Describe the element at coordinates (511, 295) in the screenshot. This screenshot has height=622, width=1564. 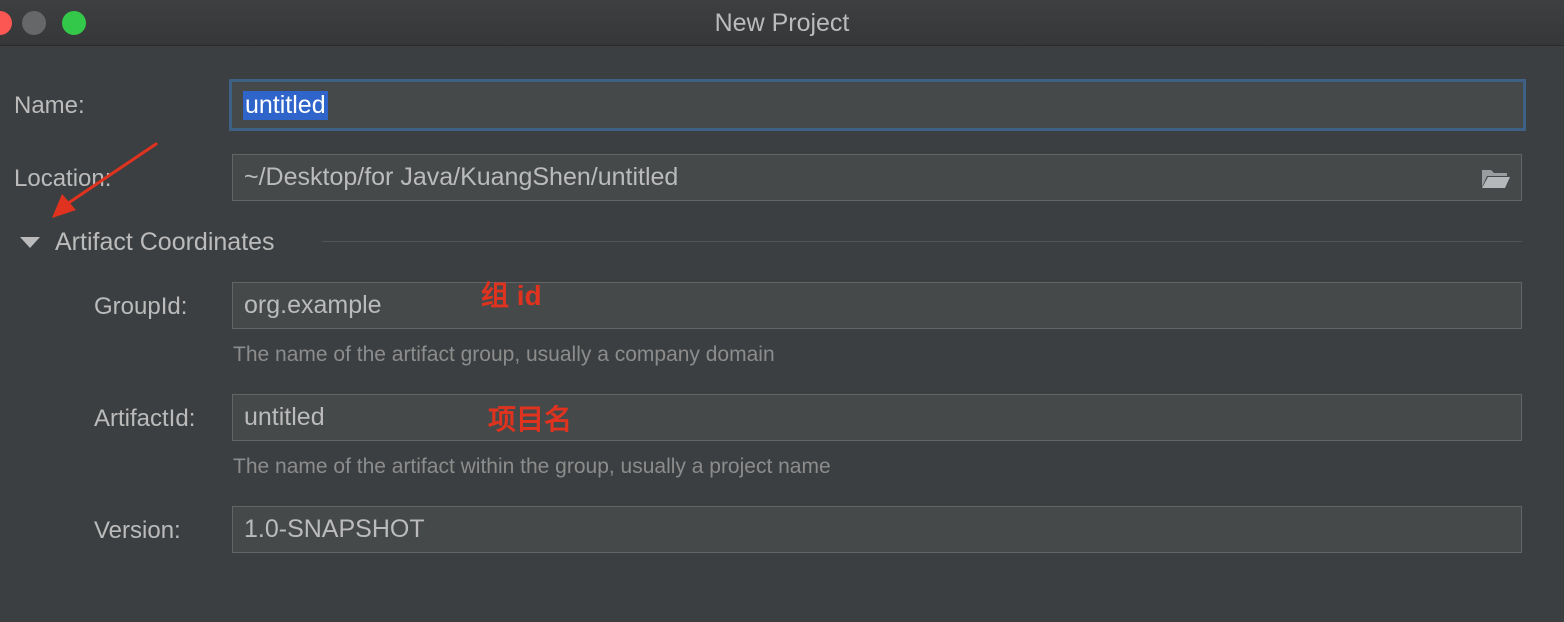
I see `groupid-annotation: 组 id` at that location.